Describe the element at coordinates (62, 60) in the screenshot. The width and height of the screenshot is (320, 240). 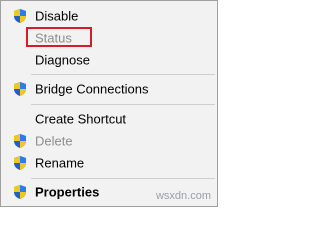
I see `menu-item-label: Diagnose` at that location.